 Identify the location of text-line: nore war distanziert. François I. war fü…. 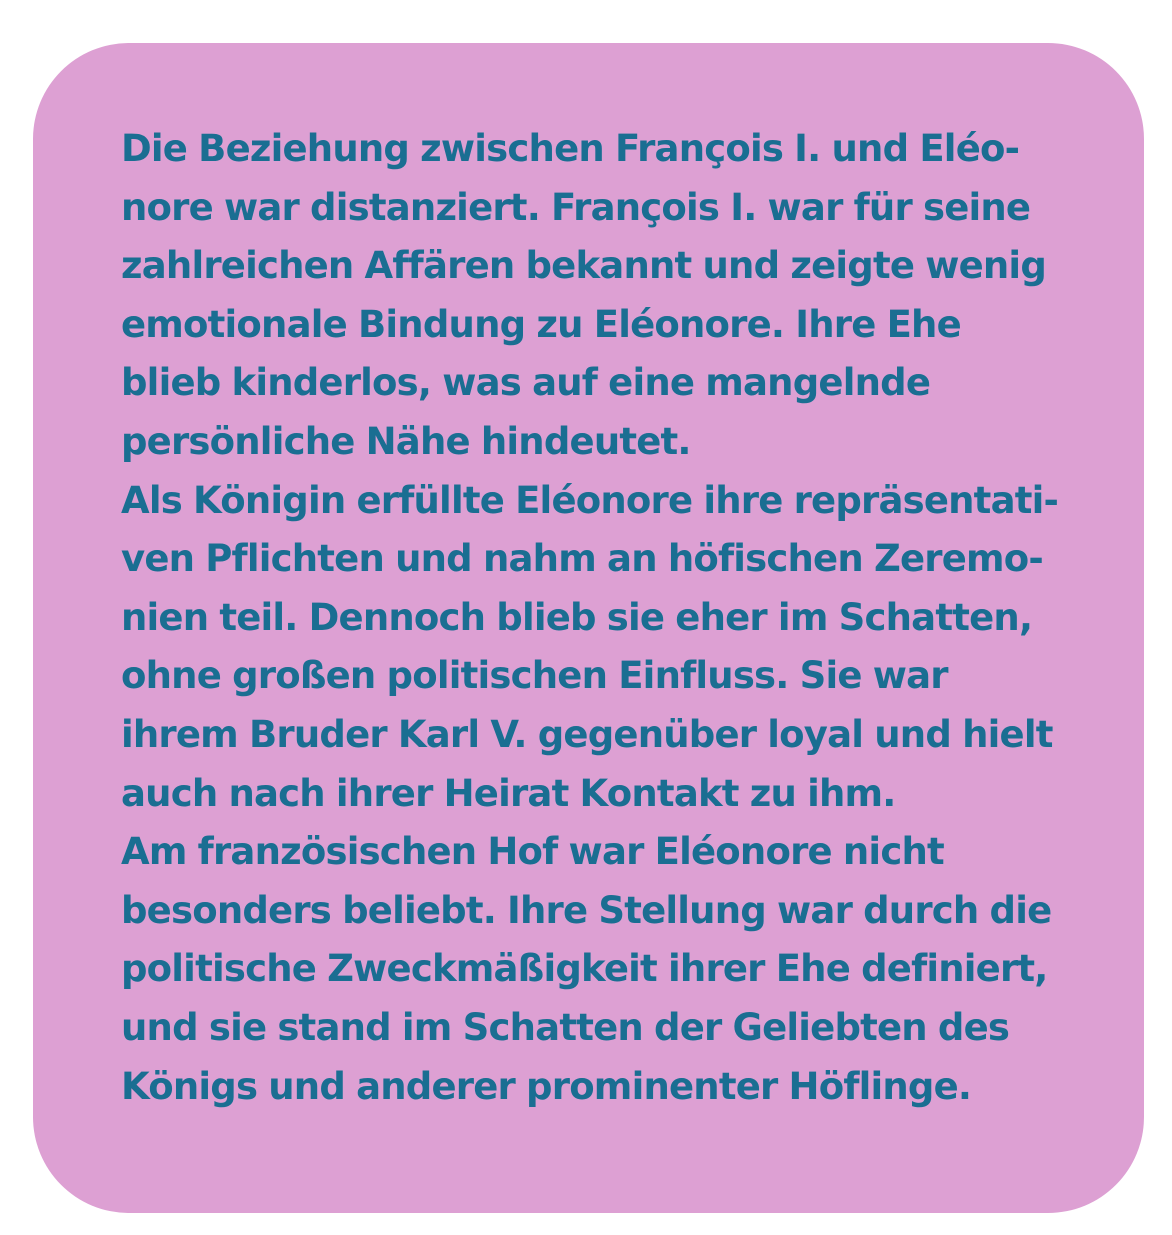
(576, 207).